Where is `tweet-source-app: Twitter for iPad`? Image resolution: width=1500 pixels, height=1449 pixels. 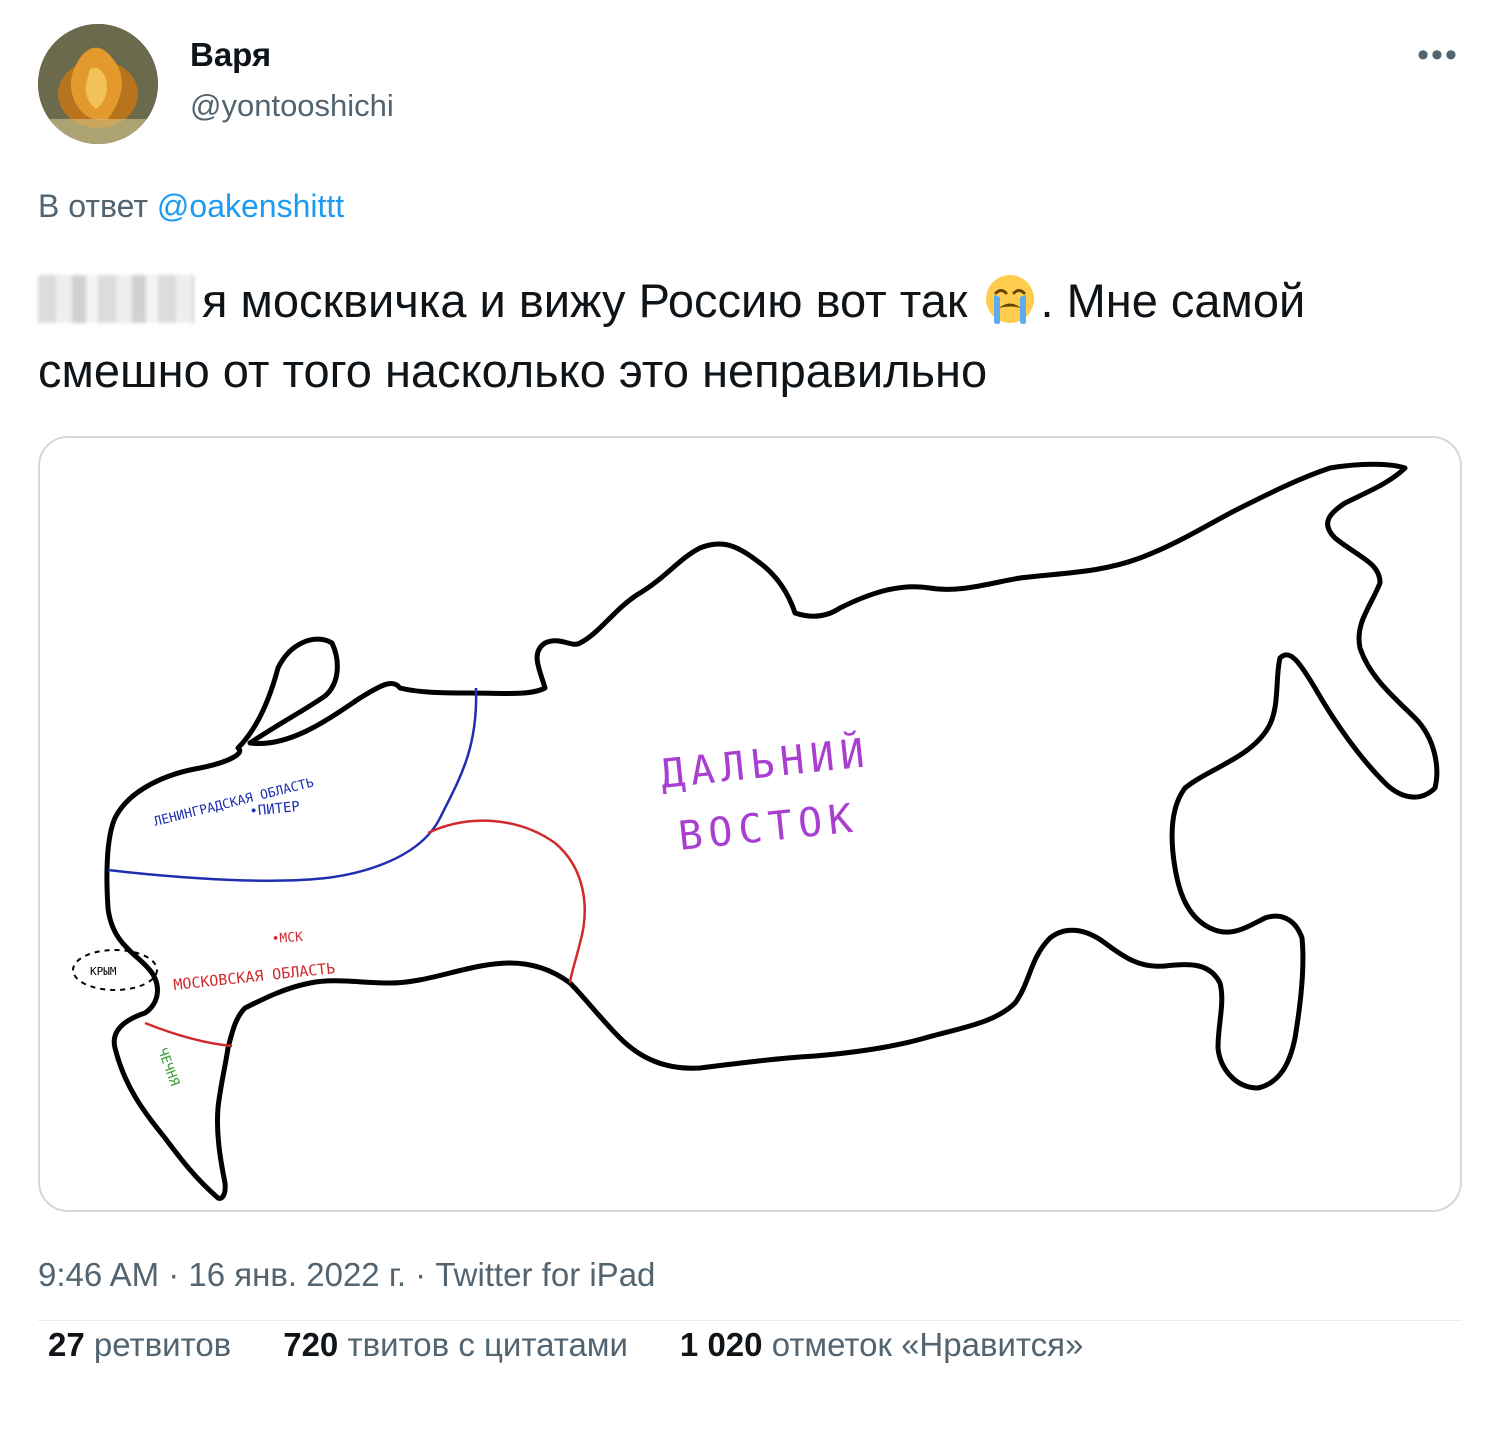 tweet-source-app: Twitter for iPad is located at coordinates (545, 1274).